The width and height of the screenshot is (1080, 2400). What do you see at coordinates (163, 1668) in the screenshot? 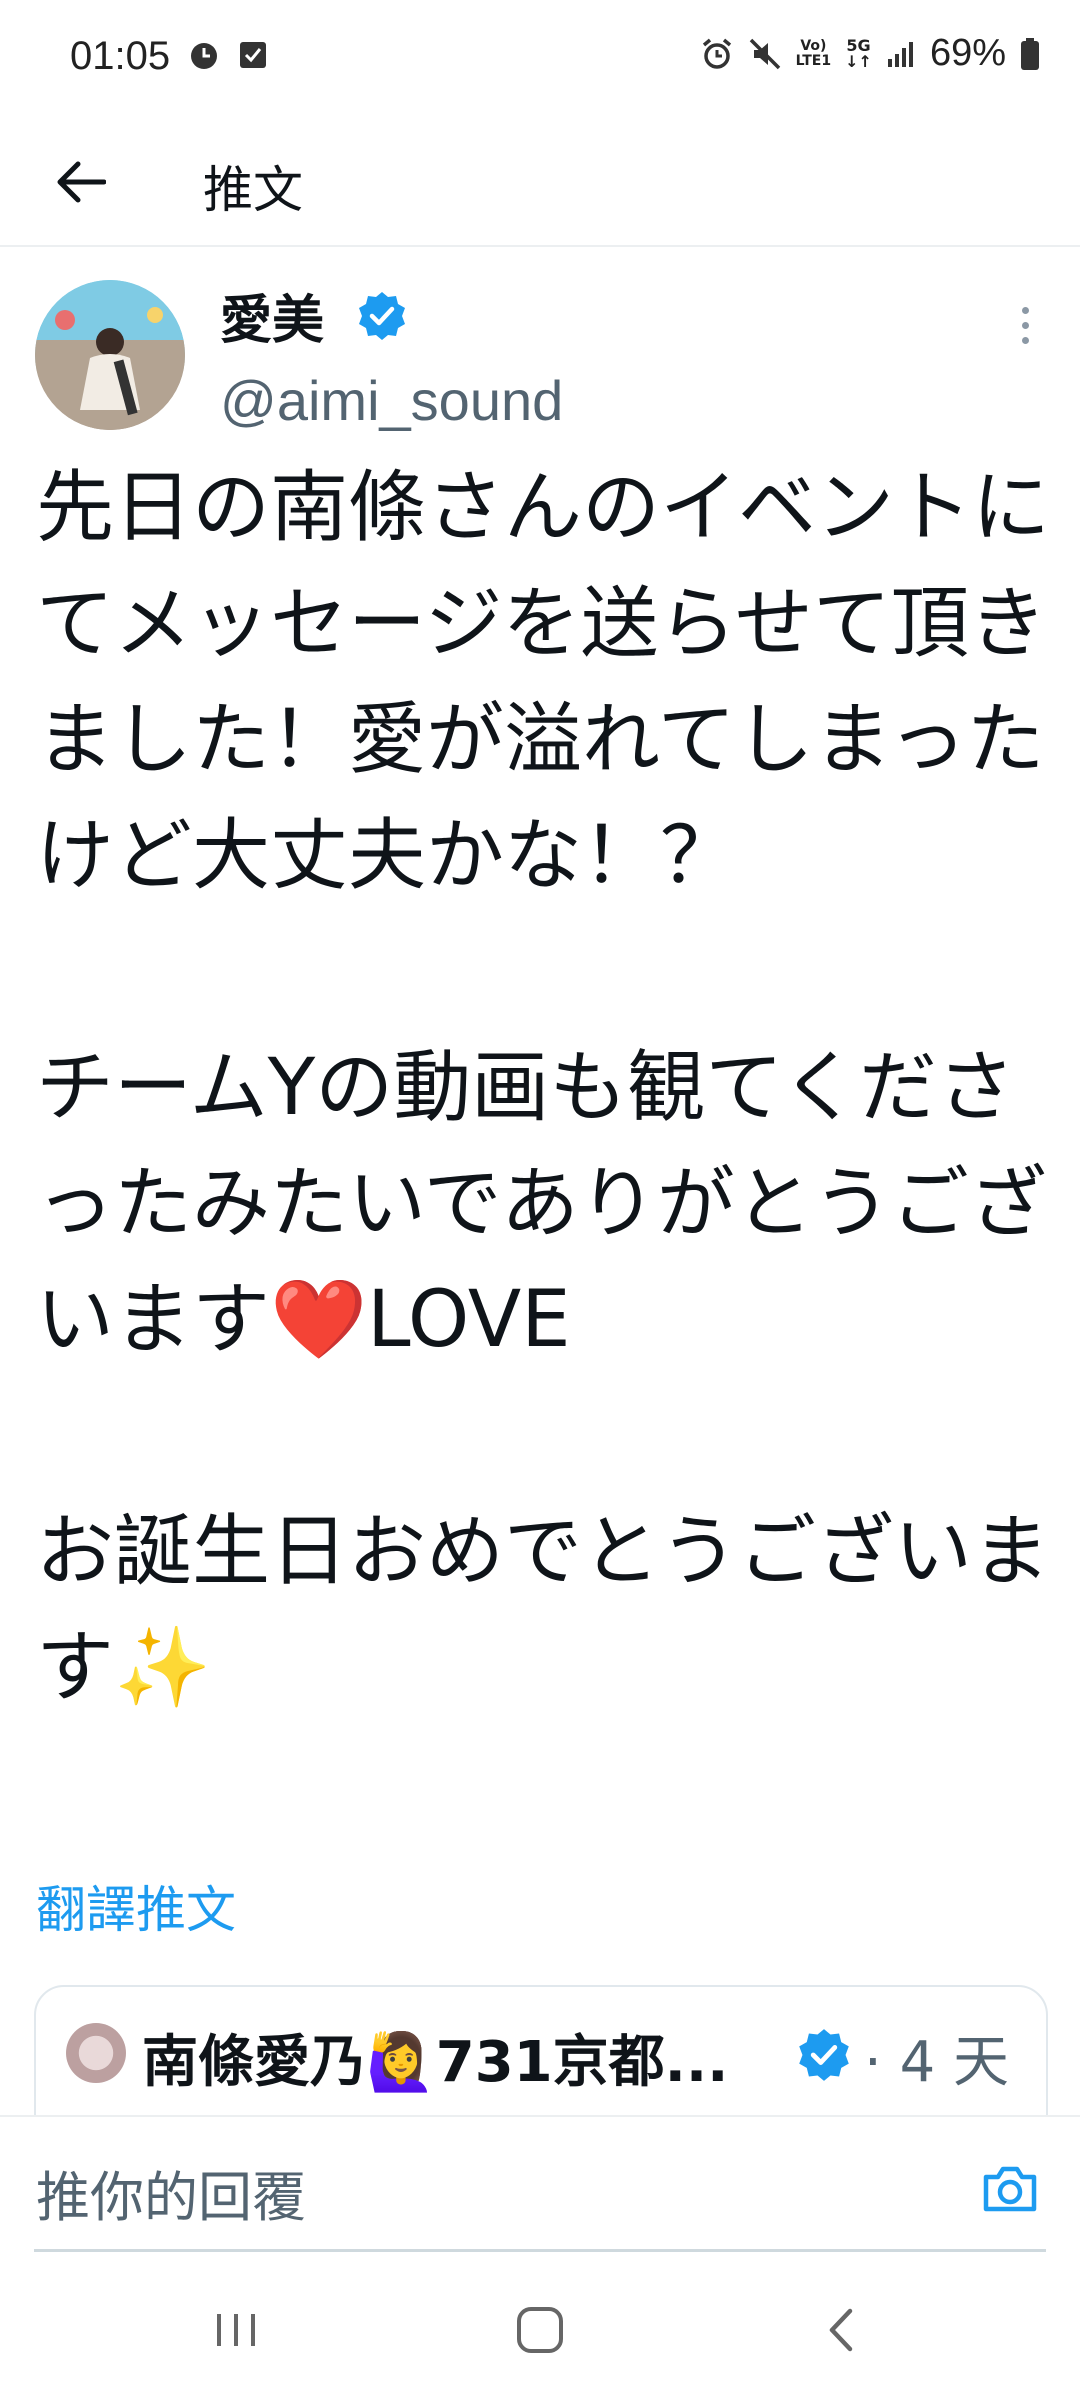
I see `sparkles-emoji: ✨` at bounding box center [163, 1668].